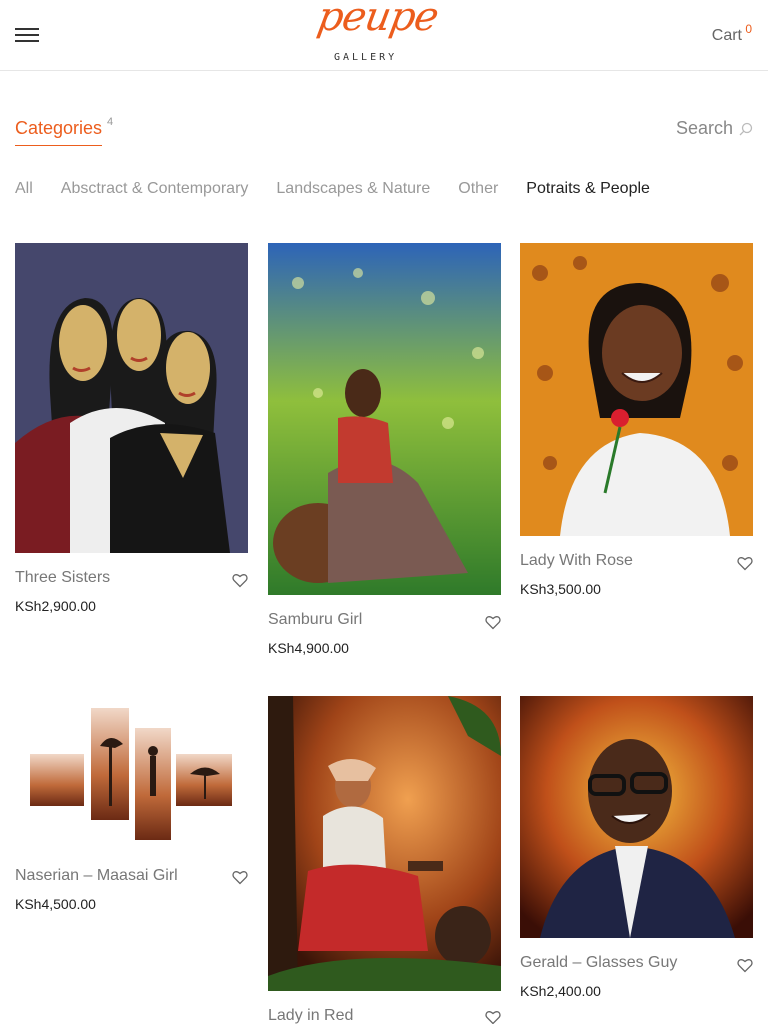 This screenshot has width=768, height=1024. I want to click on filter-abstract-contemporary: Absctract & Contemporary, so click(155, 189).